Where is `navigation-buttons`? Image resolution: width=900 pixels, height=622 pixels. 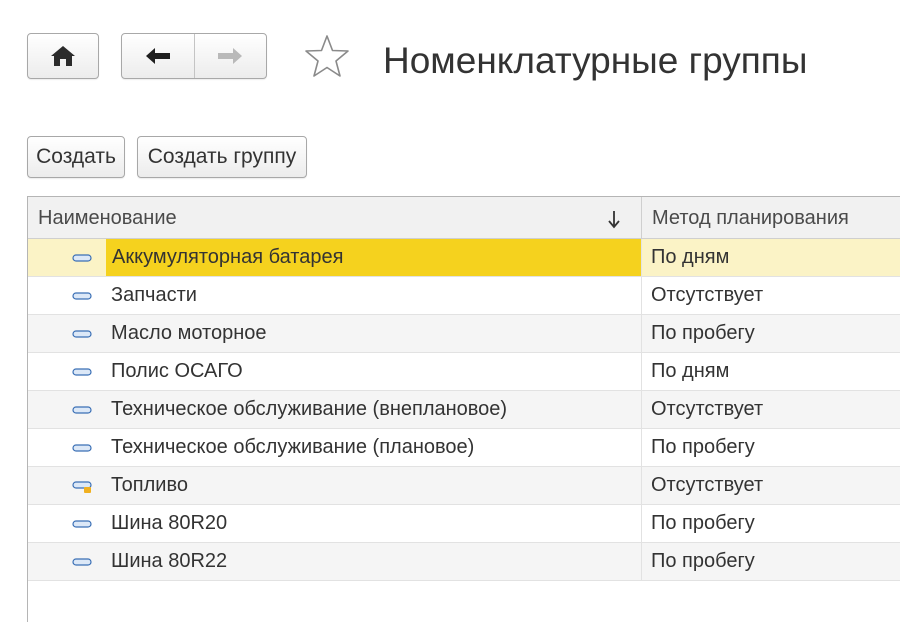 navigation-buttons is located at coordinates (194, 56).